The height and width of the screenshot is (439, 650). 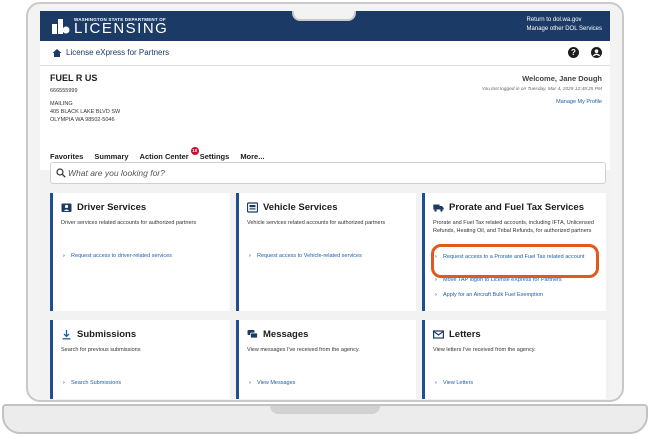 What do you see at coordinates (82, 120) in the screenshot?
I see `address-line: OLYMPIA WA 98502-5046` at bounding box center [82, 120].